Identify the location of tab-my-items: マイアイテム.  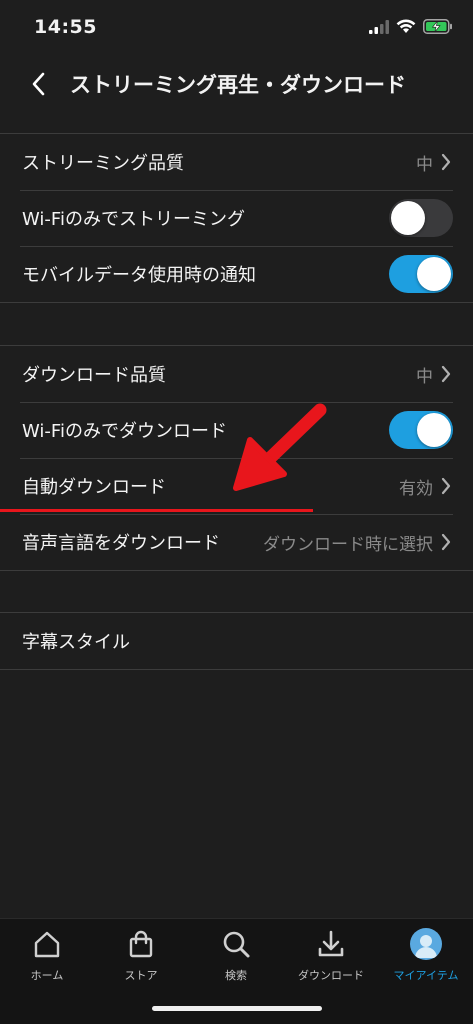
(426, 959).